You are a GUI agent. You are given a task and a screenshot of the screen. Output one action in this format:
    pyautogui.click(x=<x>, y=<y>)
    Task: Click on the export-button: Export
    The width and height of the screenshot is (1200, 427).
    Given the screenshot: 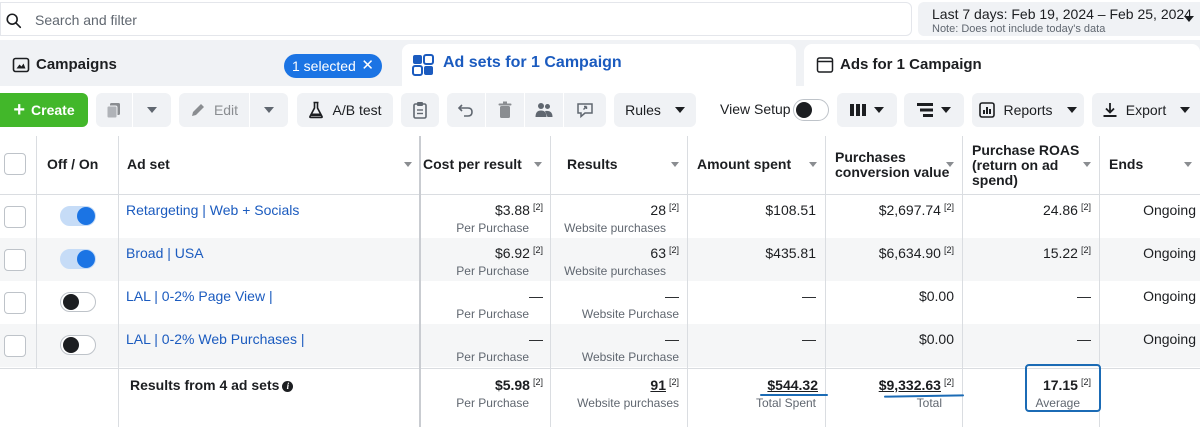 What is the action you would take?
    pyautogui.click(x=1146, y=110)
    